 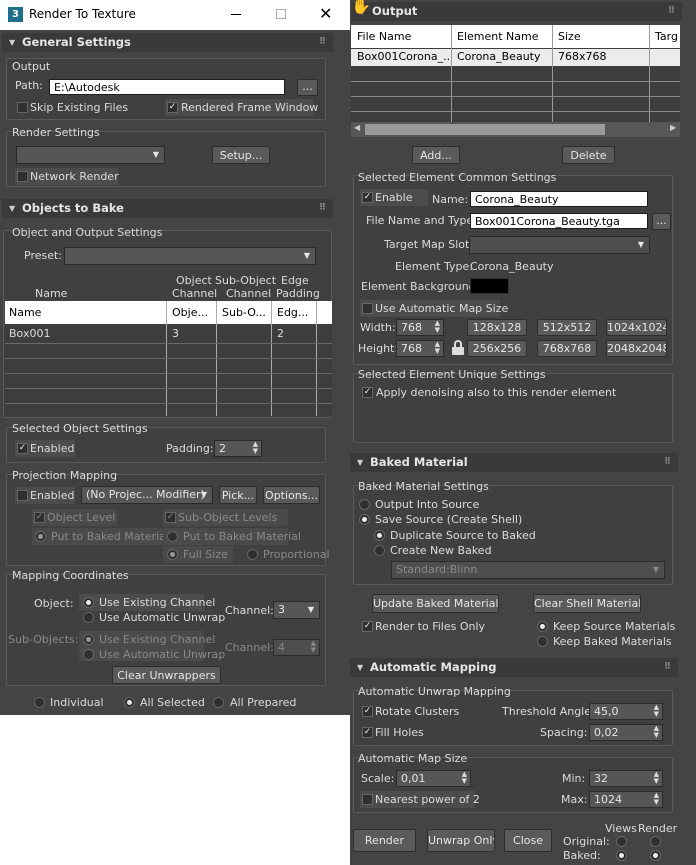 What do you see at coordinates (587, 603) in the screenshot?
I see `clear-shell-button: Clear Shell Materials` at bounding box center [587, 603].